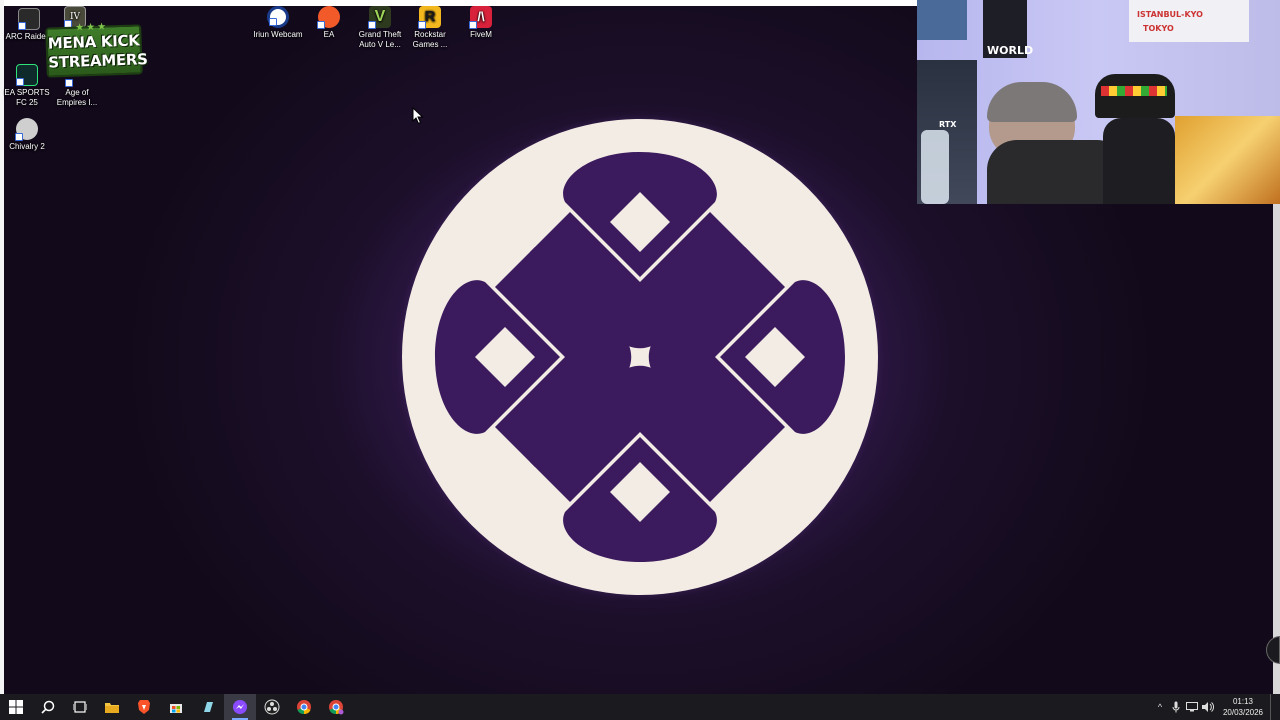 This screenshot has height=720, width=1280. I want to click on show-desktop-button, so click(1275, 707).